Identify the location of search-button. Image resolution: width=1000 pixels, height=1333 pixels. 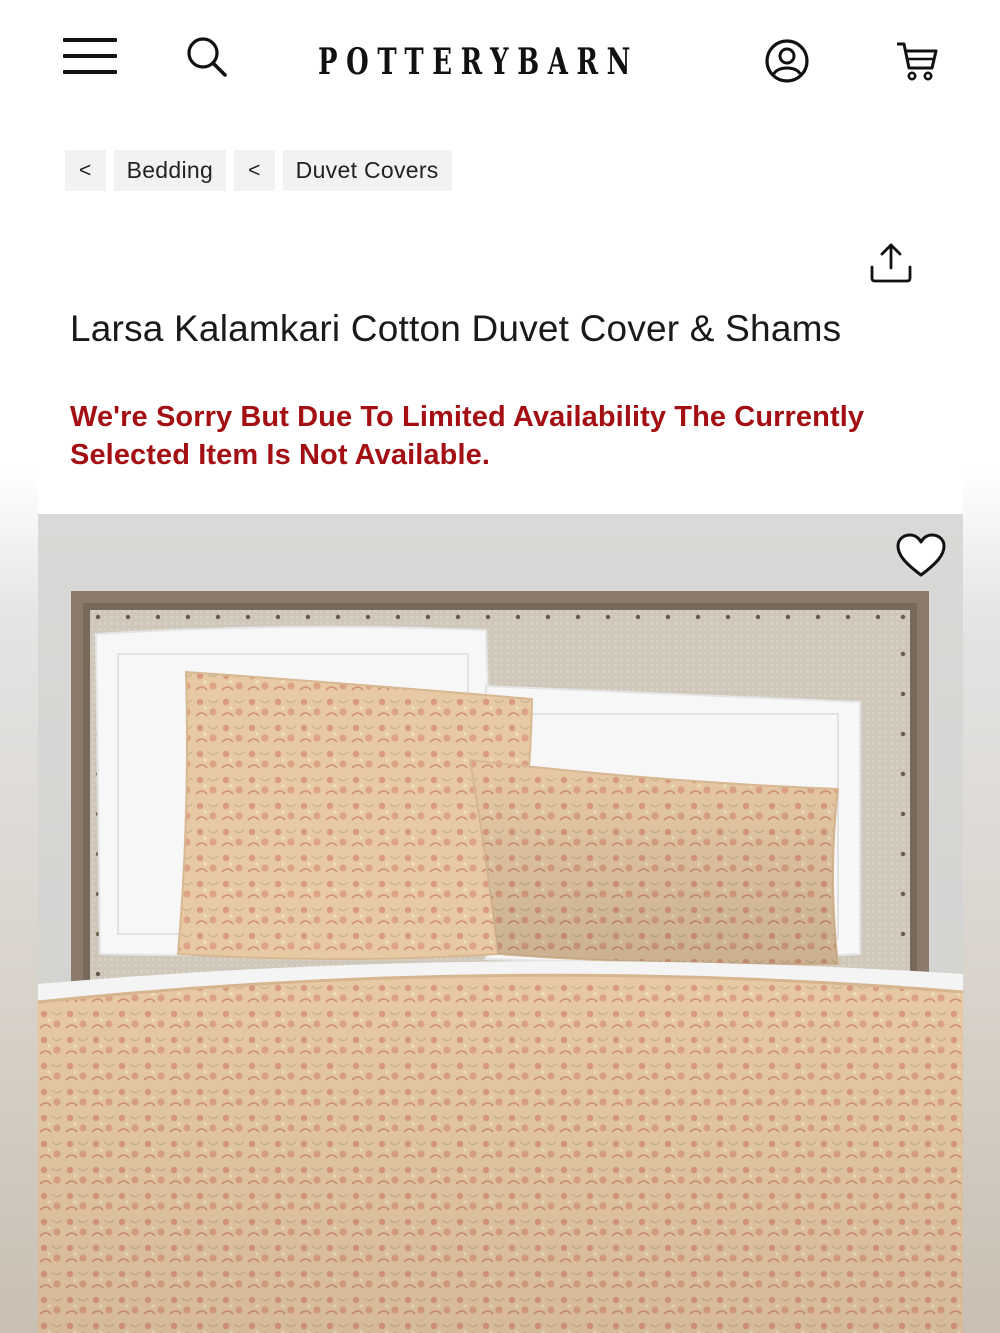
(207, 57).